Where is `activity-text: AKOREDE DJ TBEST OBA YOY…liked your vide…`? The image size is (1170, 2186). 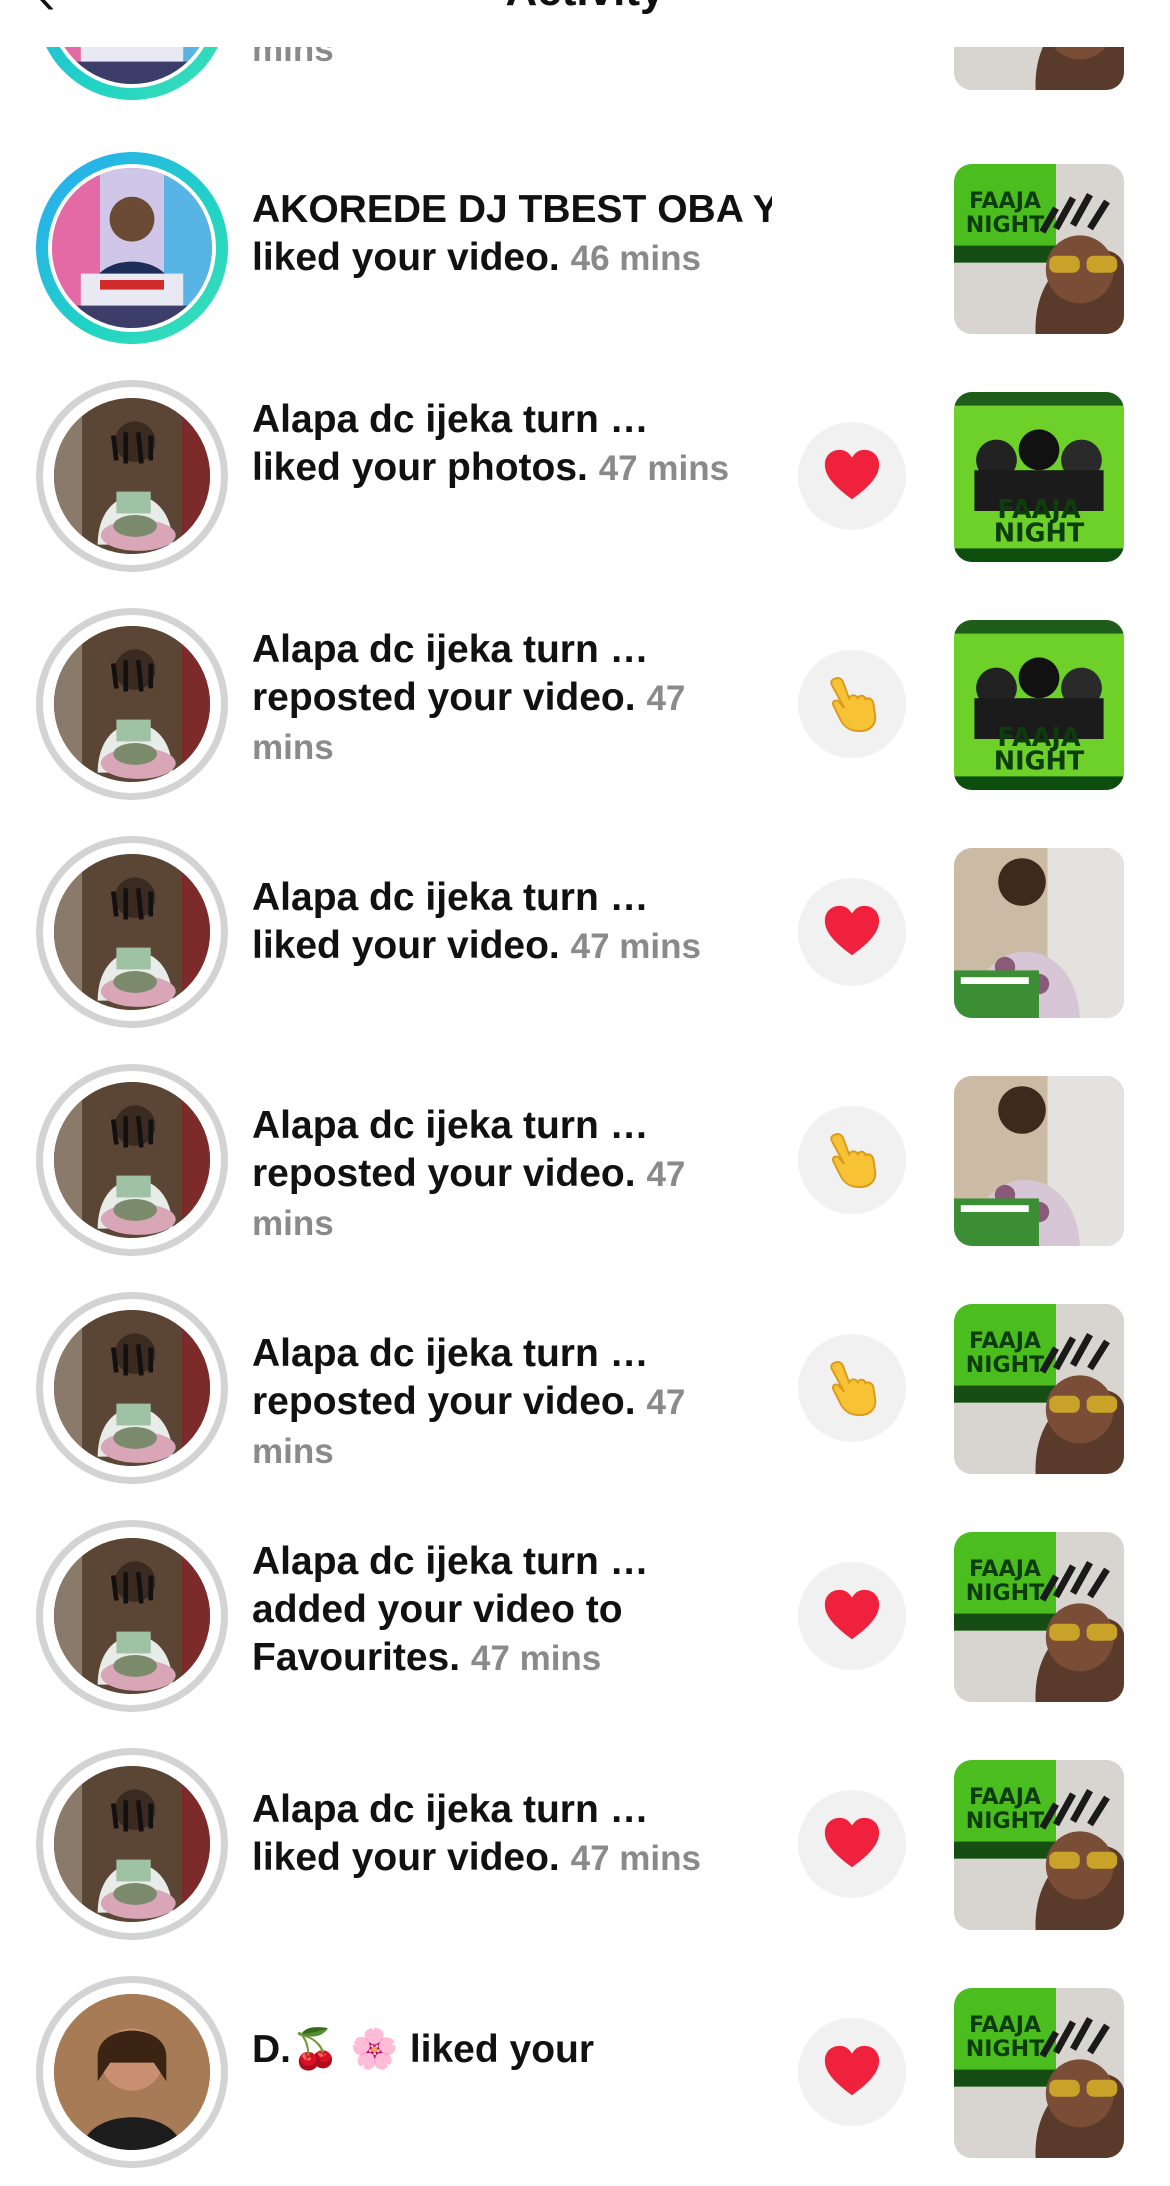
activity-text: AKOREDE DJ TBEST OBA YOY…liked your vide… is located at coordinates (512, 234).